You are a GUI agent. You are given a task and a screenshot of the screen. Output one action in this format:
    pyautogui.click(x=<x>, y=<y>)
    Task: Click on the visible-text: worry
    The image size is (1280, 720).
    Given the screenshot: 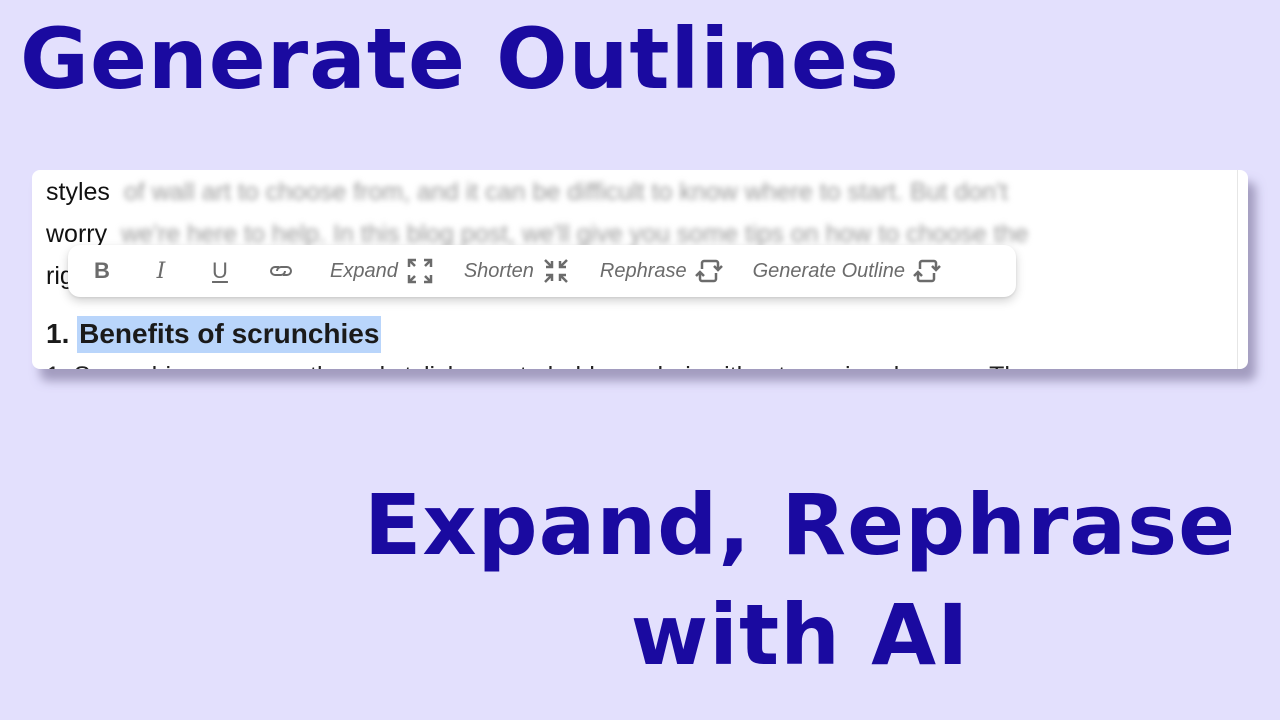 What is the action you would take?
    pyautogui.click(x=77, y=234)
    